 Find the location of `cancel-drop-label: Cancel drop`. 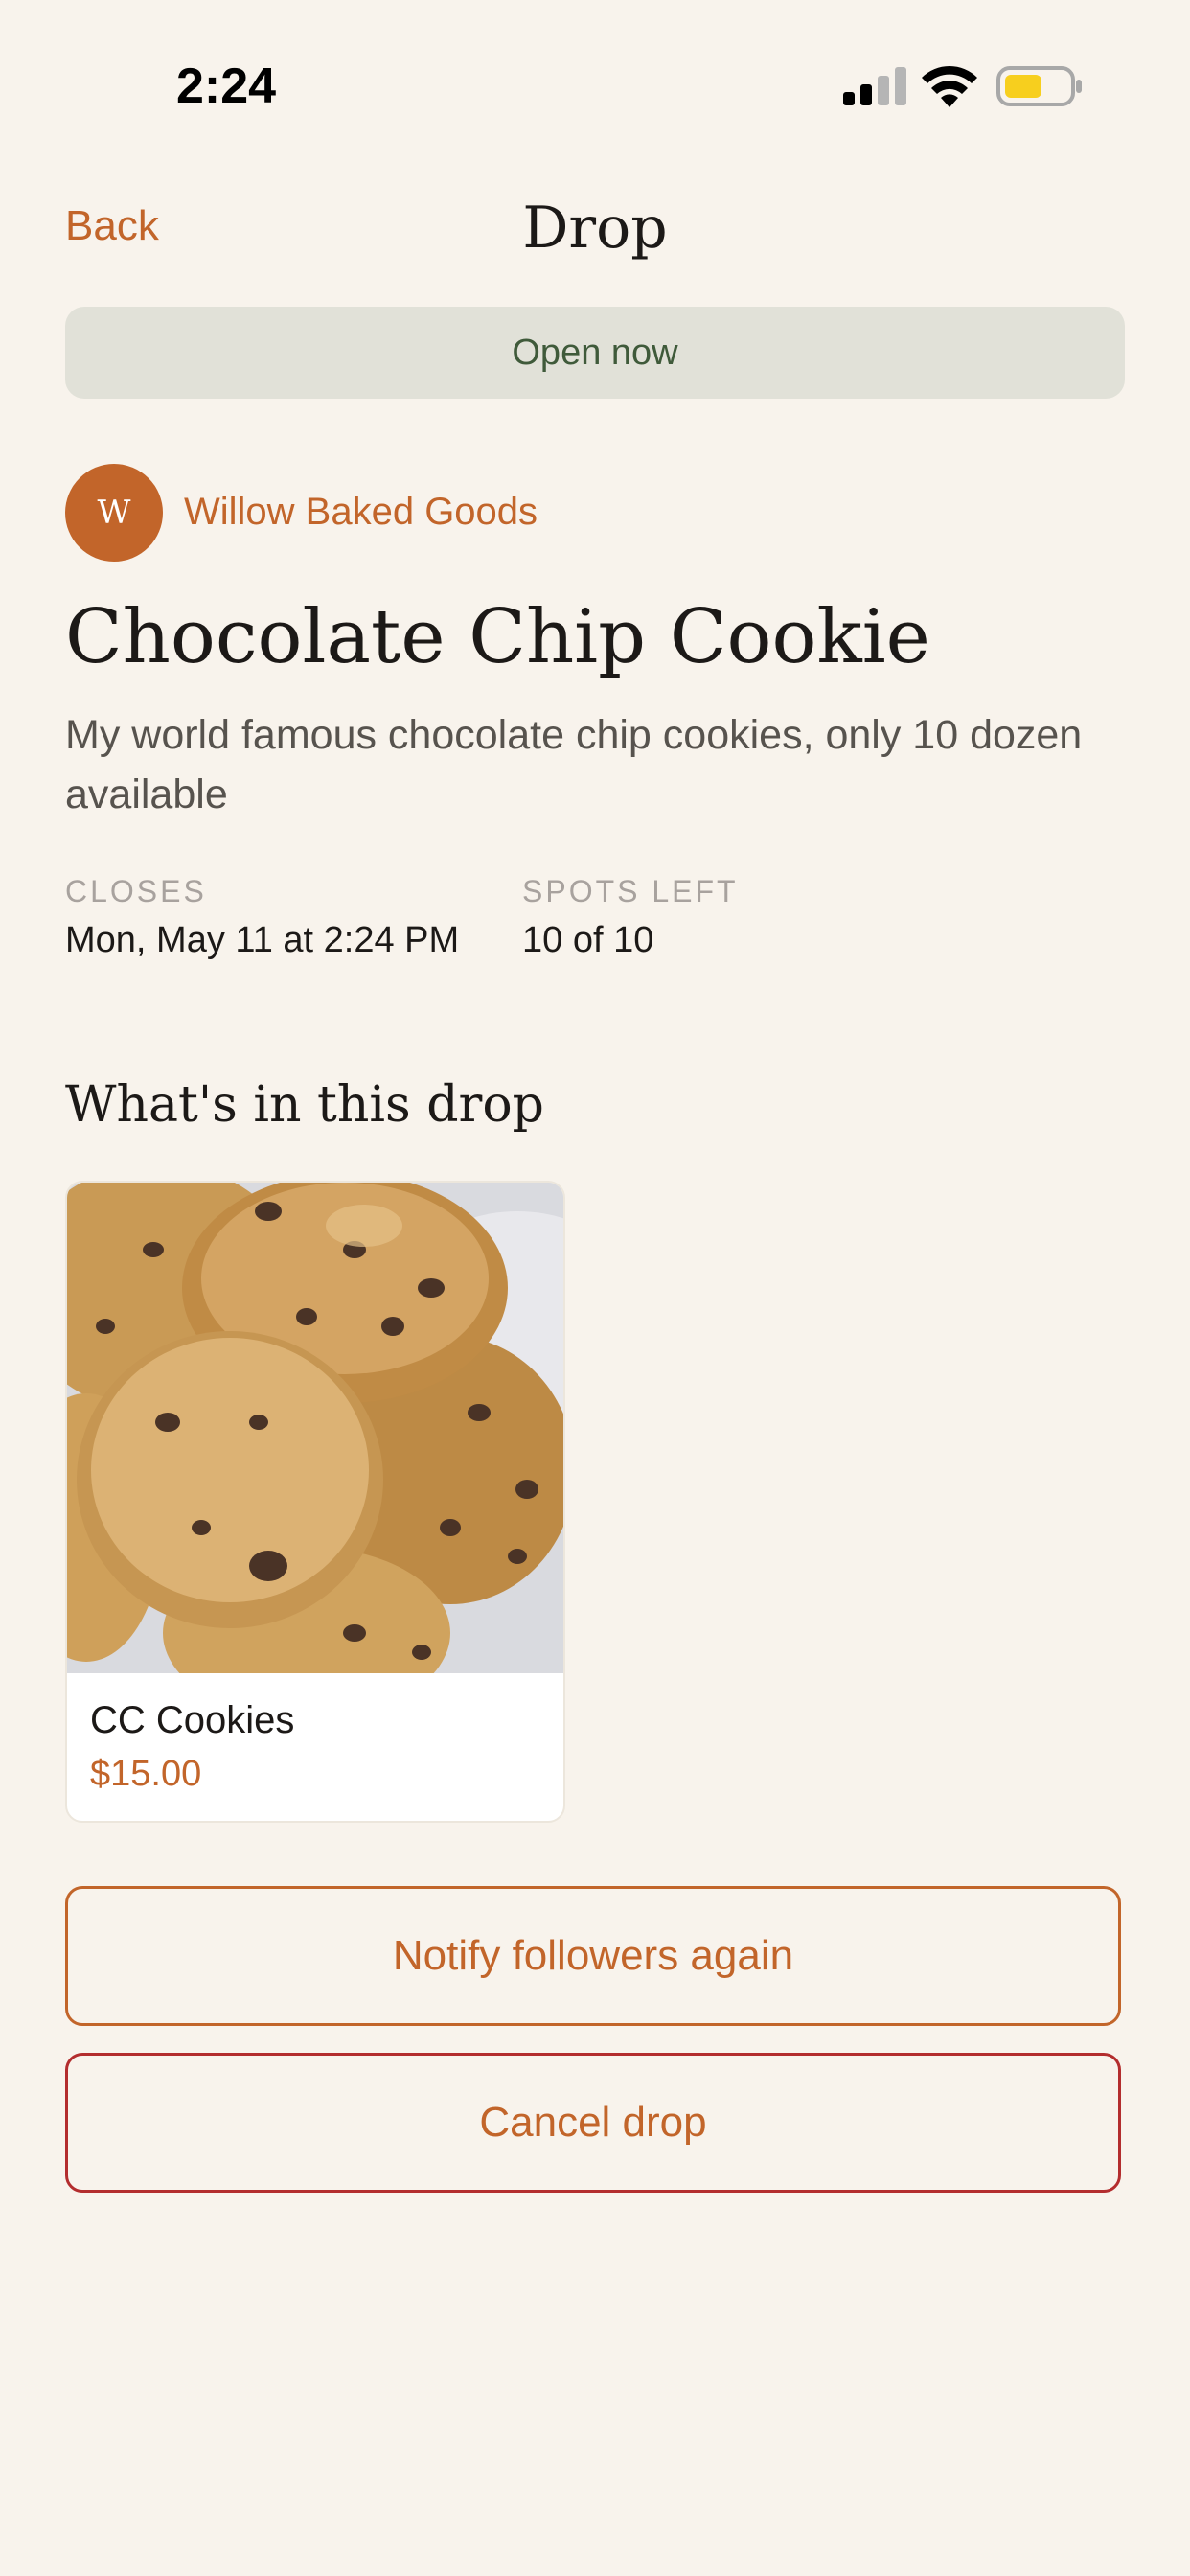

cancel-drop-label: Cancel drop is located at coordinates (593, 2122).